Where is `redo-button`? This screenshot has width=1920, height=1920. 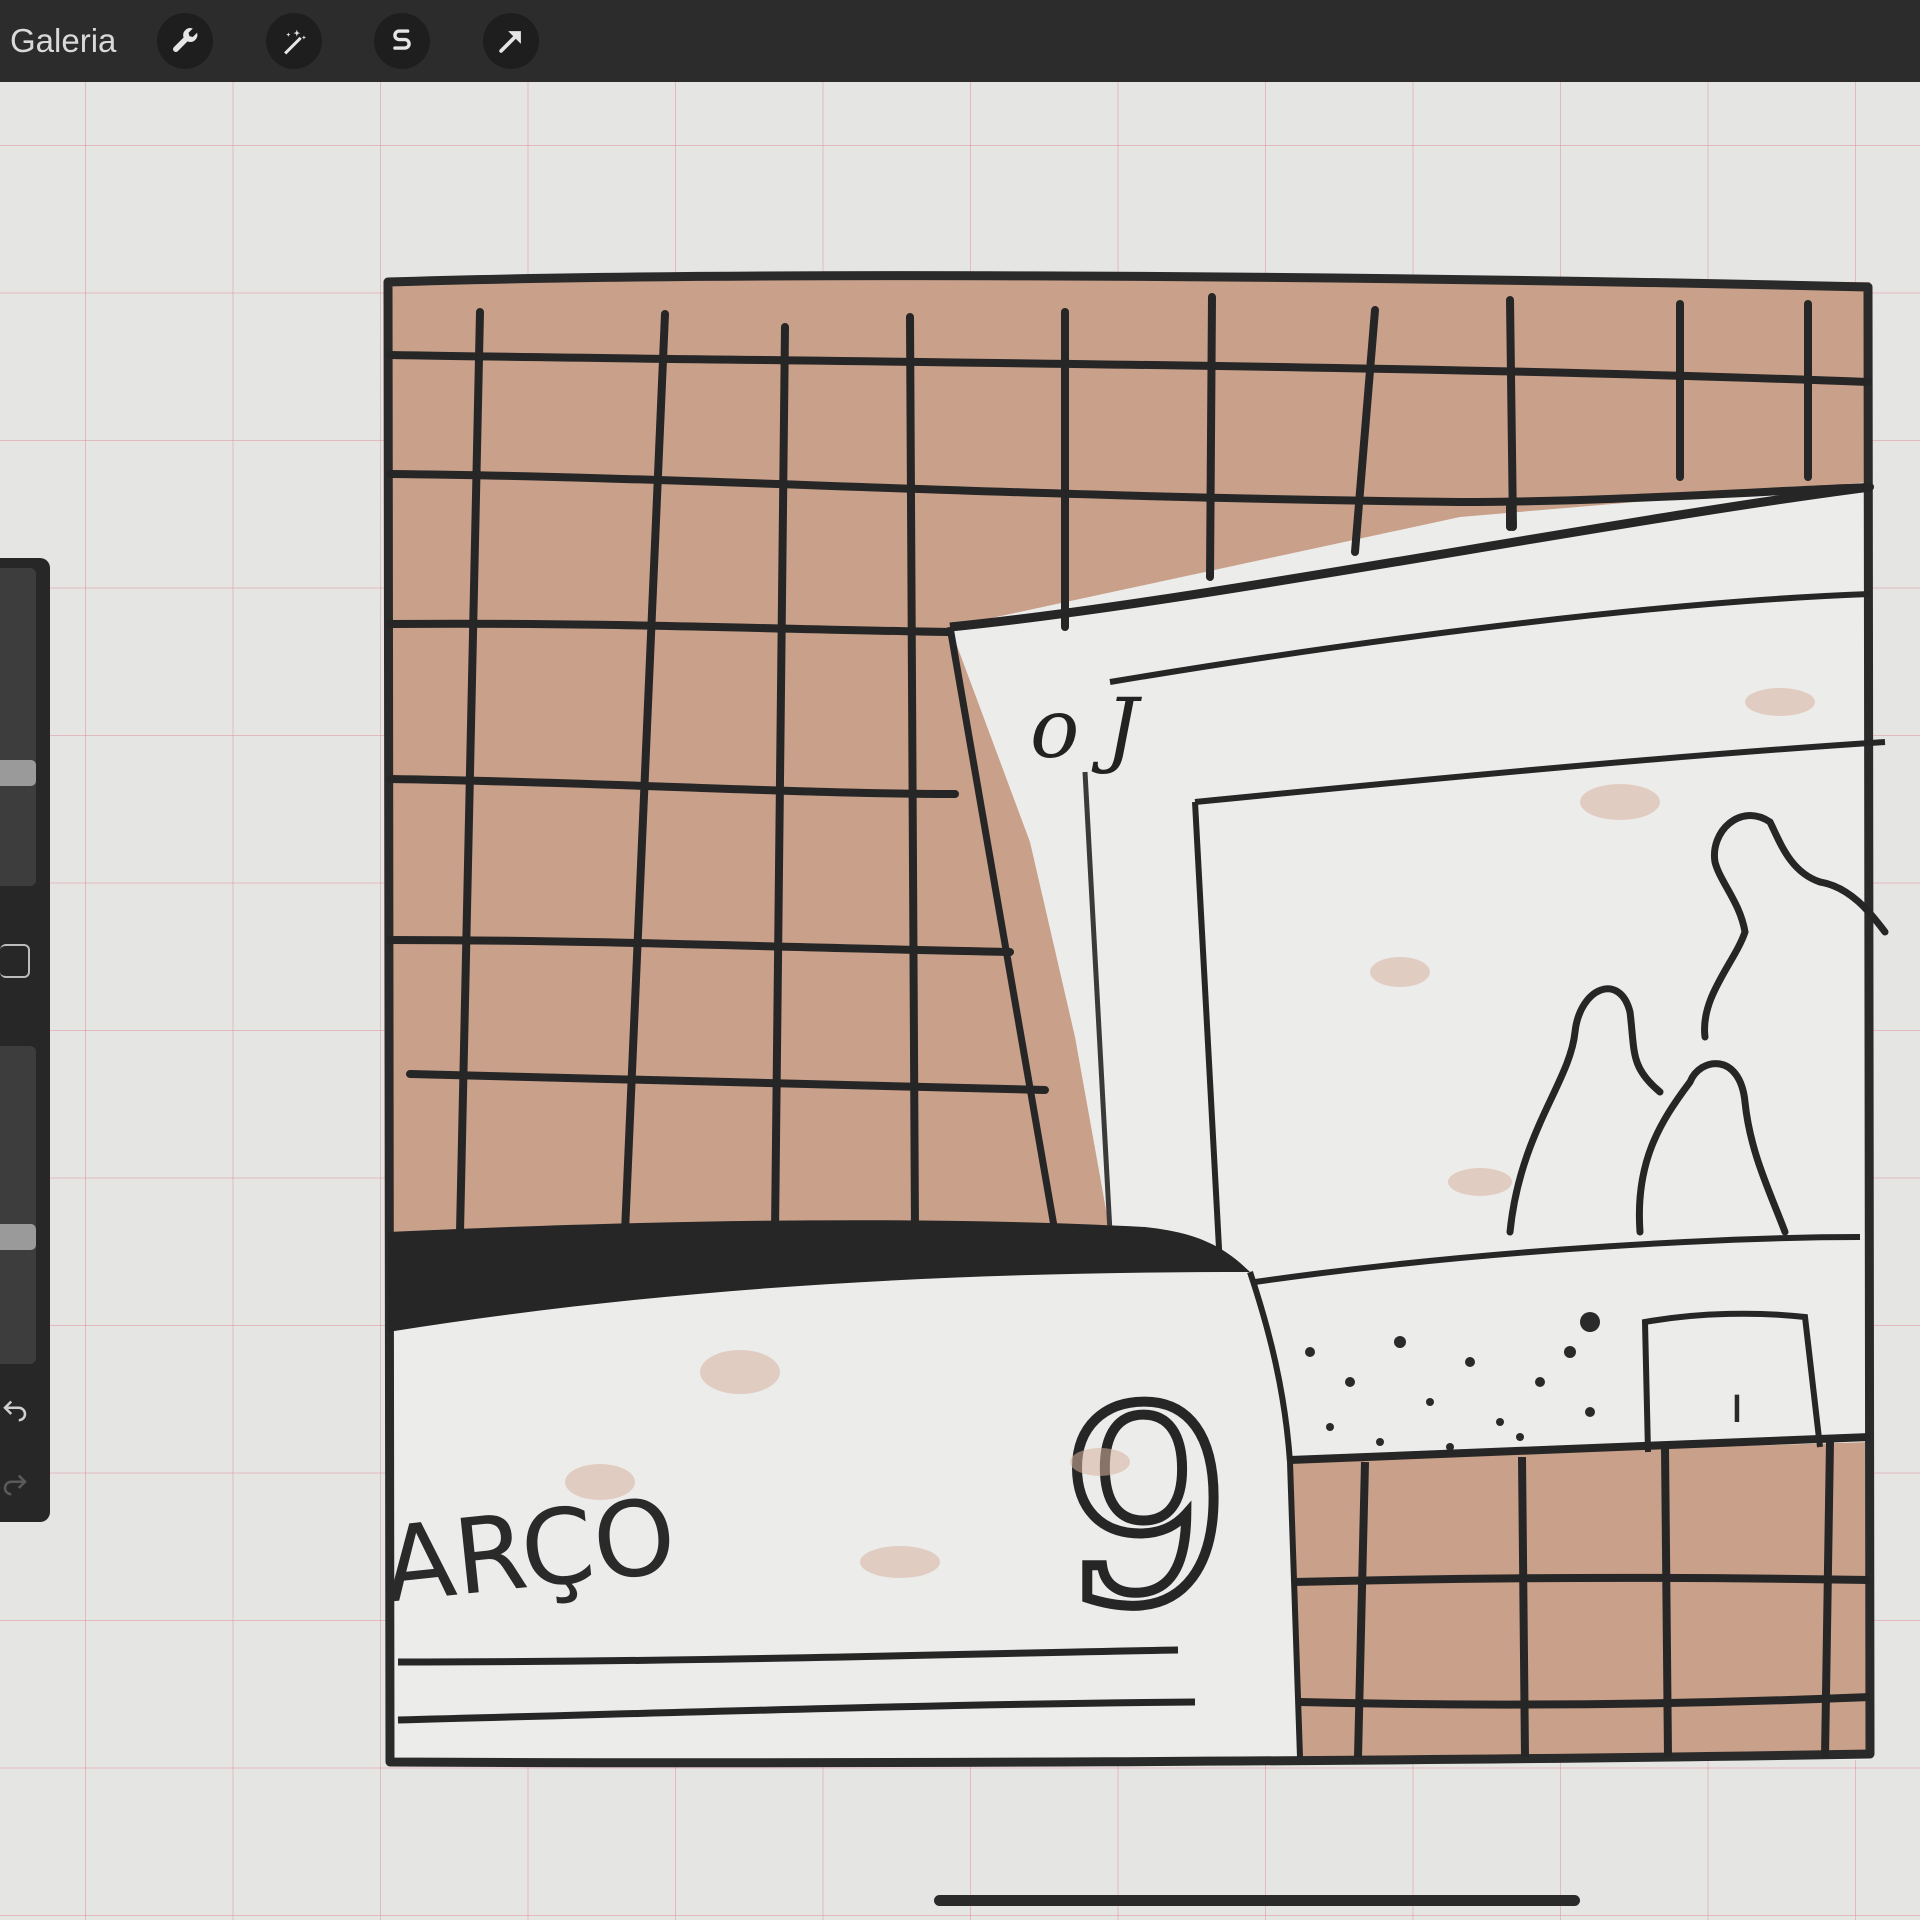
redo-button is located at coordinates (15, 1483).